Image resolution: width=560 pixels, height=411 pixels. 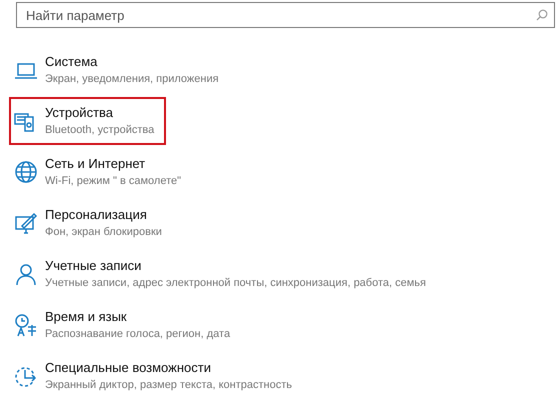 I want to click on settings-category: Устройства Bluetooth, устройства, so click(x=87, y=121).